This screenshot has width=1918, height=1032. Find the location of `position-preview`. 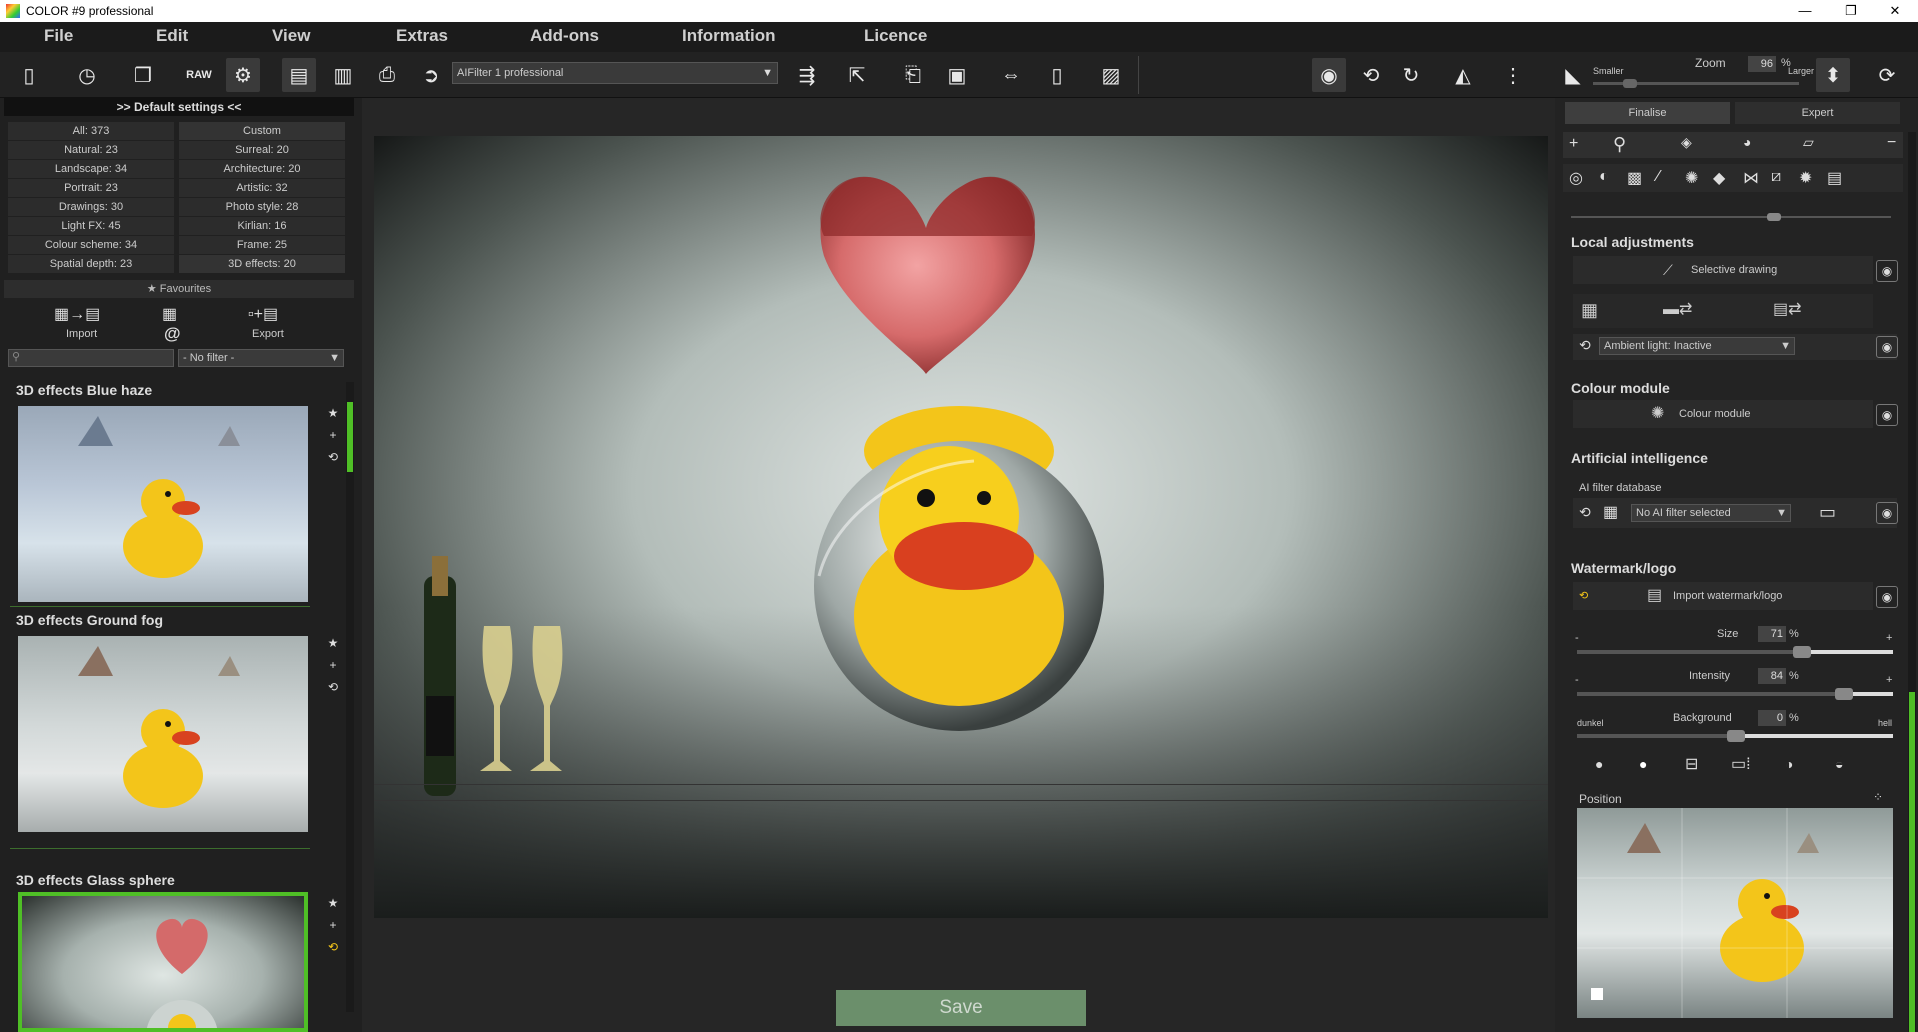

position-preview is located at coordinates (1735, 913).